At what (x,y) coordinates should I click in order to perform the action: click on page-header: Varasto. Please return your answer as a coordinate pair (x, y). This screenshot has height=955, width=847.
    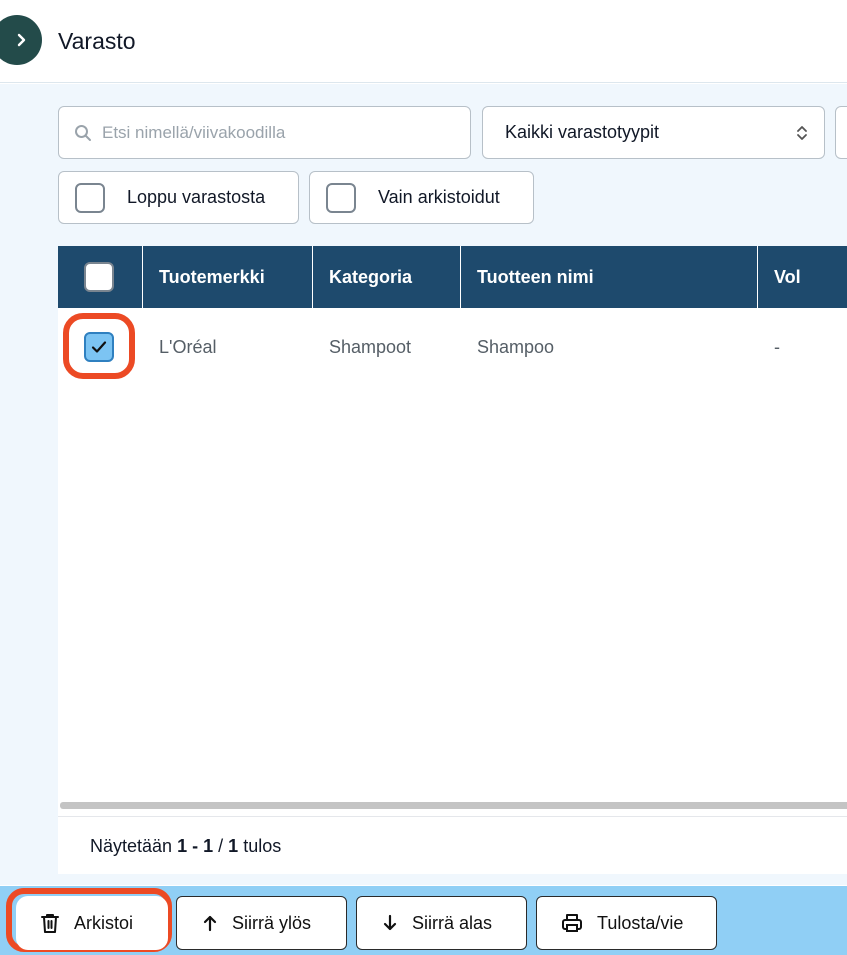
    Looking at the image, I should click on (423, 41).